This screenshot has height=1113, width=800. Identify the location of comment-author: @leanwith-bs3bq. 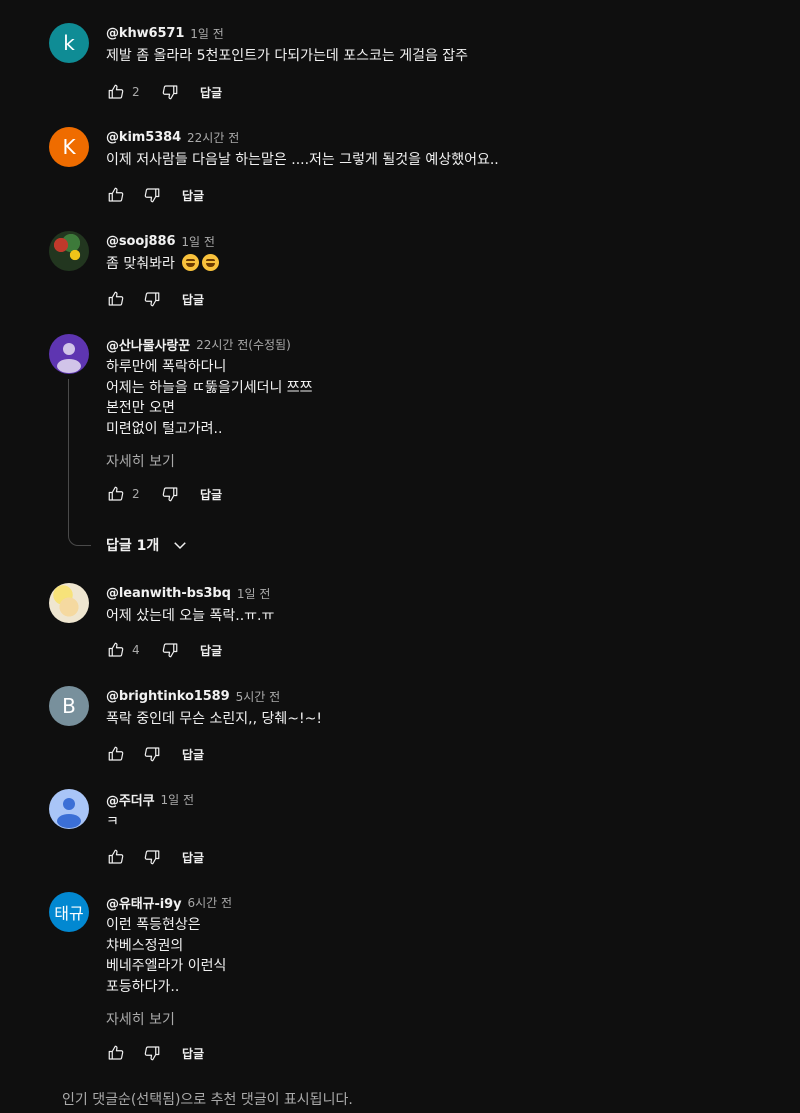
(168, 593).